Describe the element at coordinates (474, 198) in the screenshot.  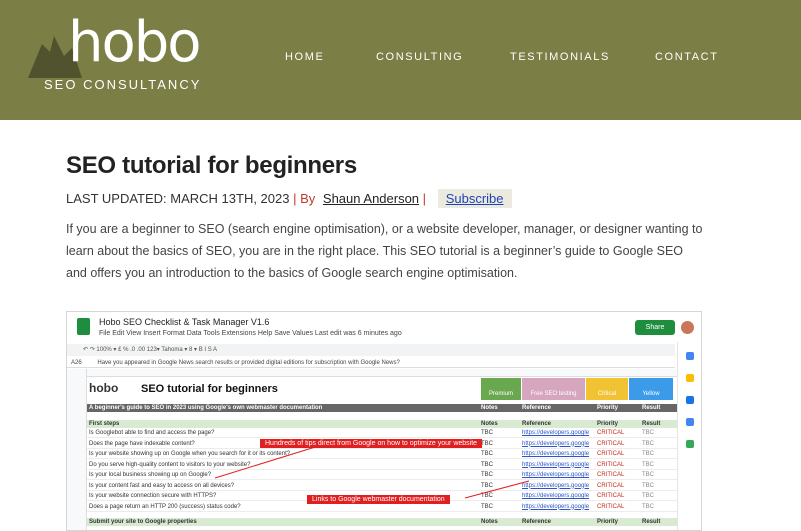
I see `subscribe-link: Subscribe` at that location.